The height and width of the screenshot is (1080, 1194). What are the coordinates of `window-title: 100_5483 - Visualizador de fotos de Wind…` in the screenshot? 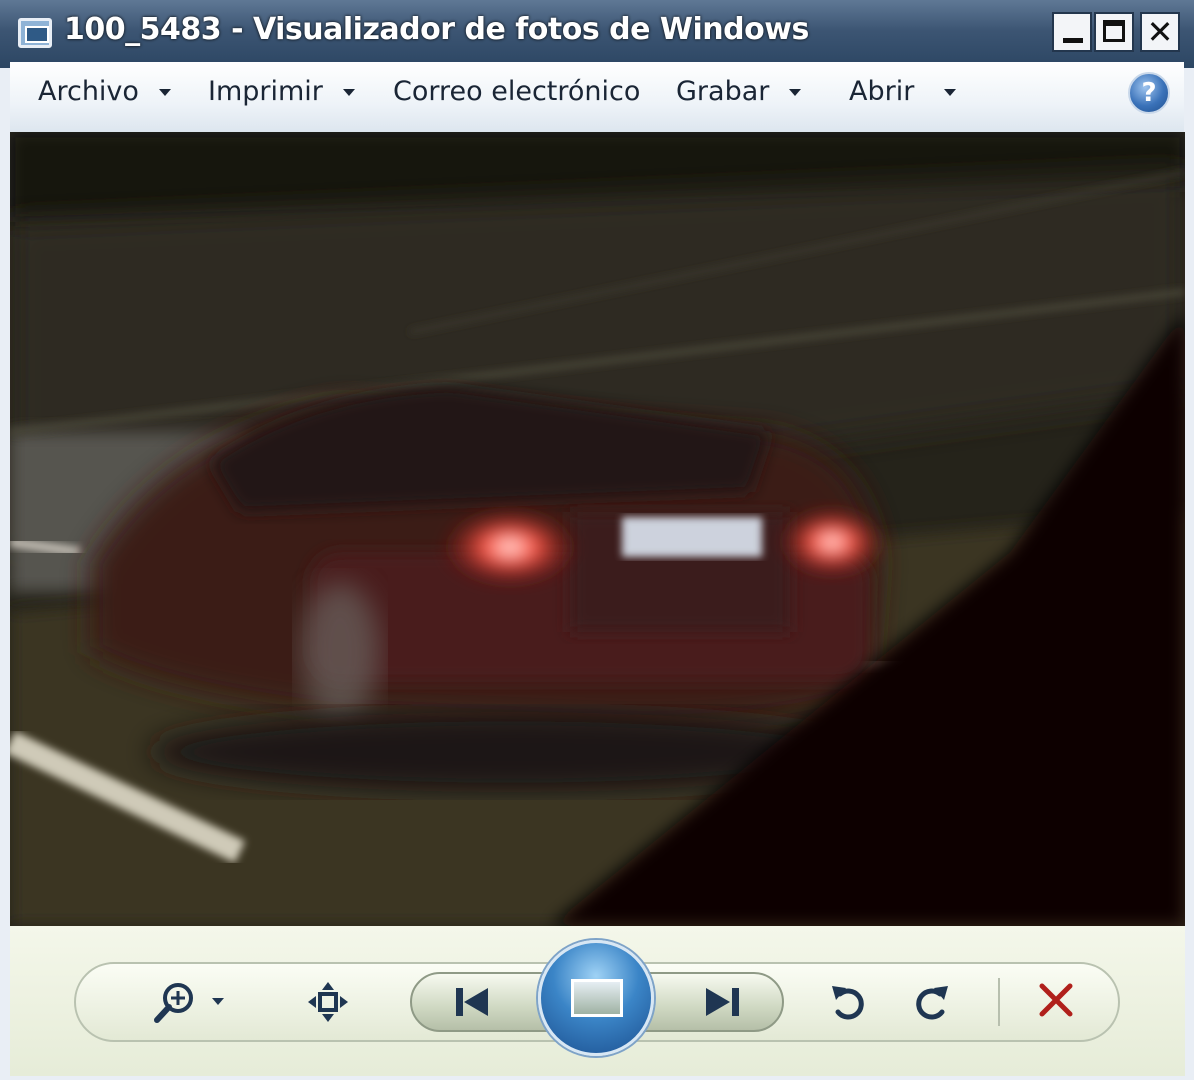 It's located at (436, 29).